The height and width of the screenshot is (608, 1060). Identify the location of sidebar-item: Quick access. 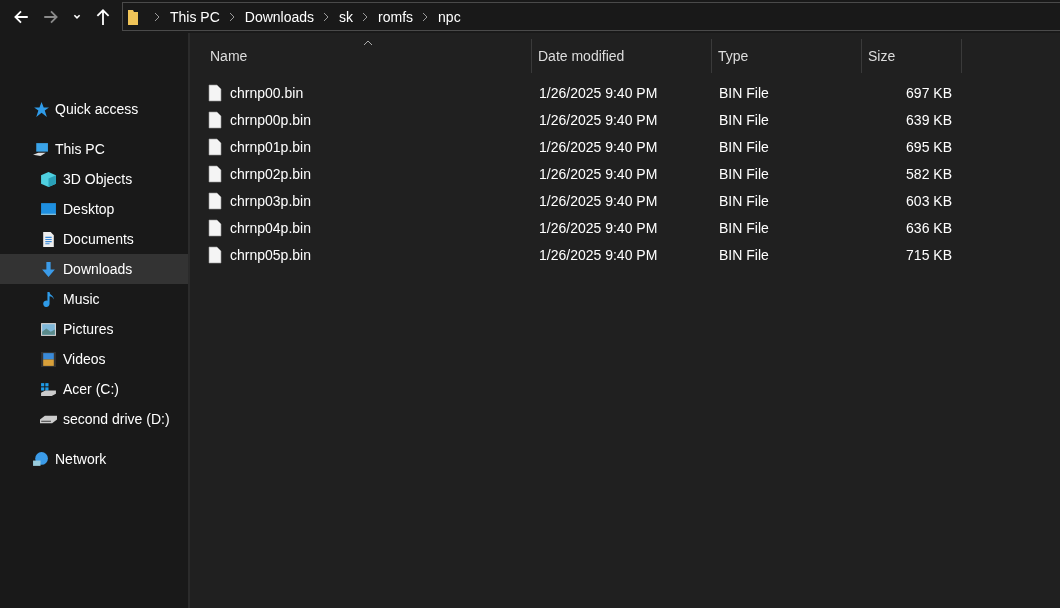
(94, 109).